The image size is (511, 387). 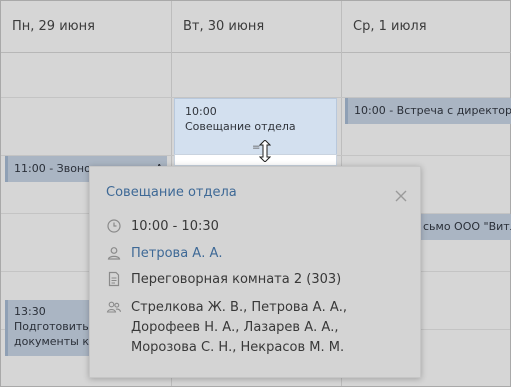 What do you see at coordinates (428, 111) in the screenshot?
I see `event-wednesday-director: 10:00 - Встреча с директором` at bounding box center [428, 111].